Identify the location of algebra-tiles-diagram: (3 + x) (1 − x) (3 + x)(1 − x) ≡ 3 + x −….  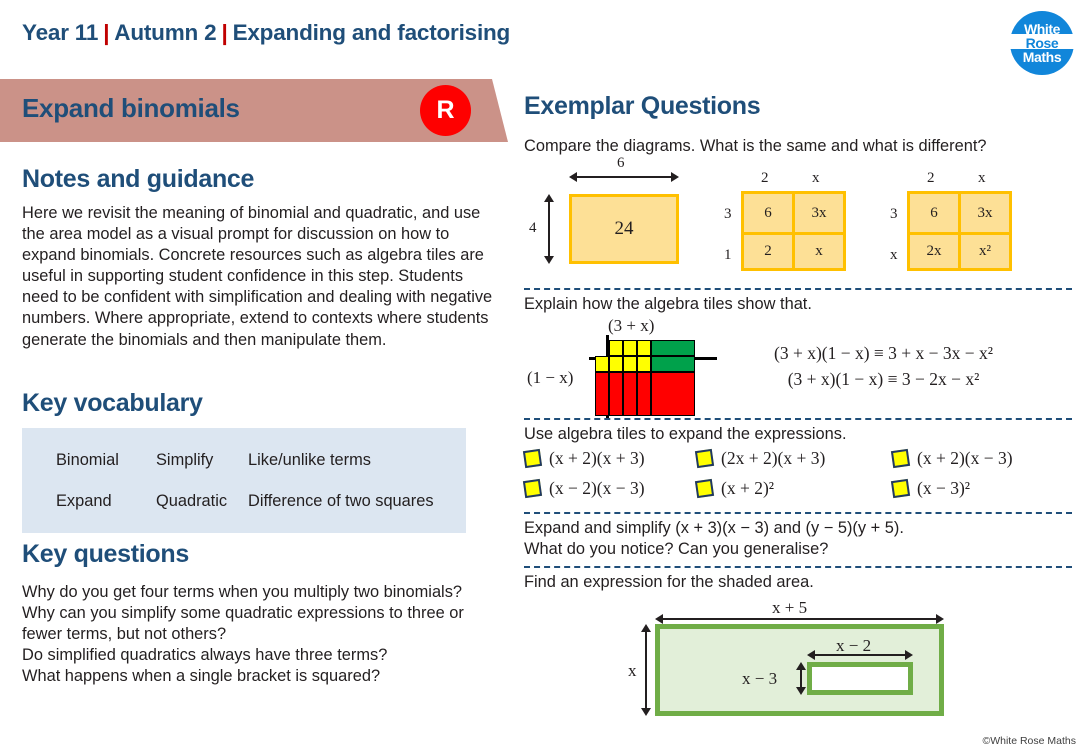
(798, 367).